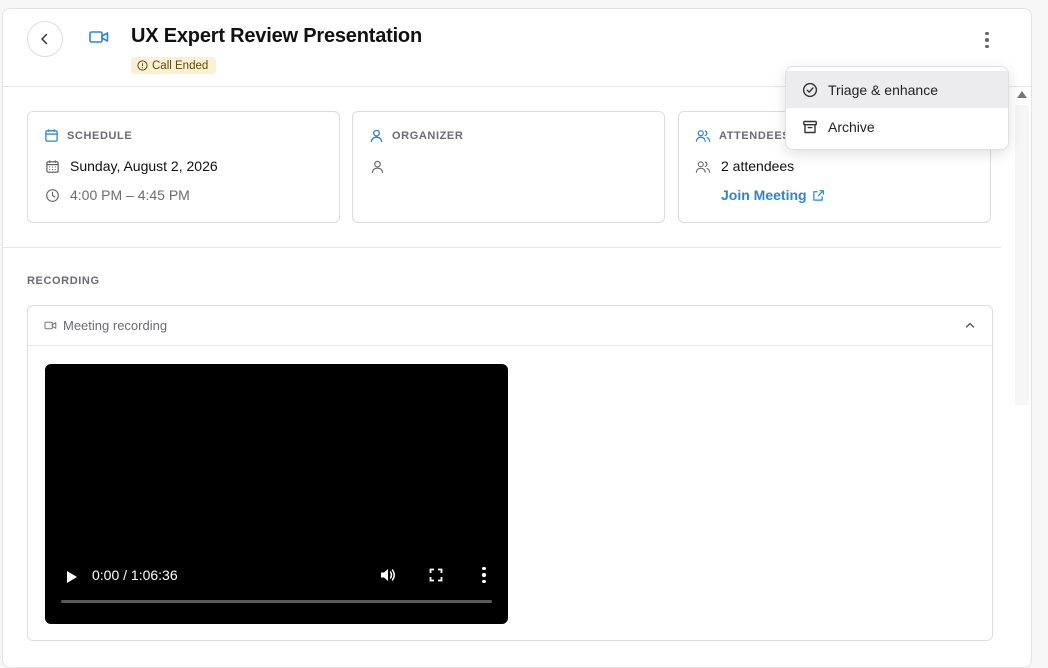 The image size is (1048, 668). I want to click on attendees-count-row: 2 attendees, so click(744, 166).